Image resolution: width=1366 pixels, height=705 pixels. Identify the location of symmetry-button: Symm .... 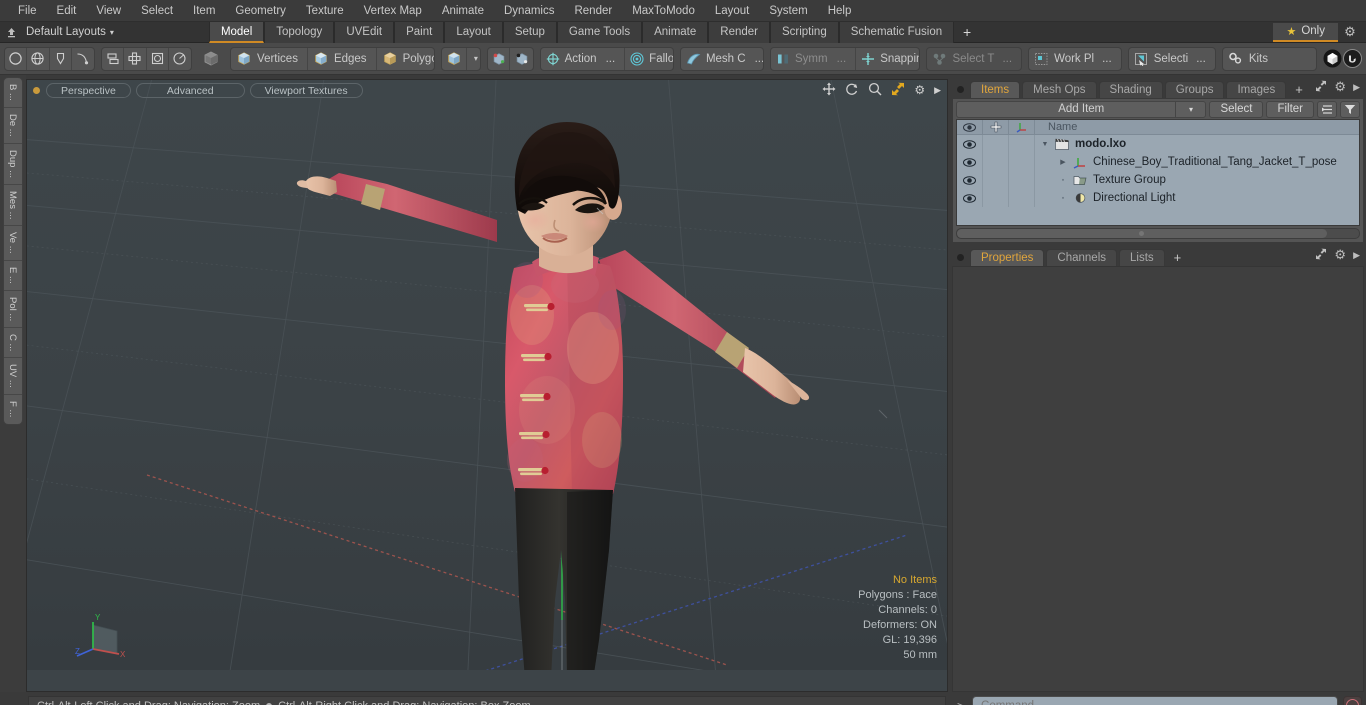
(814, 58).